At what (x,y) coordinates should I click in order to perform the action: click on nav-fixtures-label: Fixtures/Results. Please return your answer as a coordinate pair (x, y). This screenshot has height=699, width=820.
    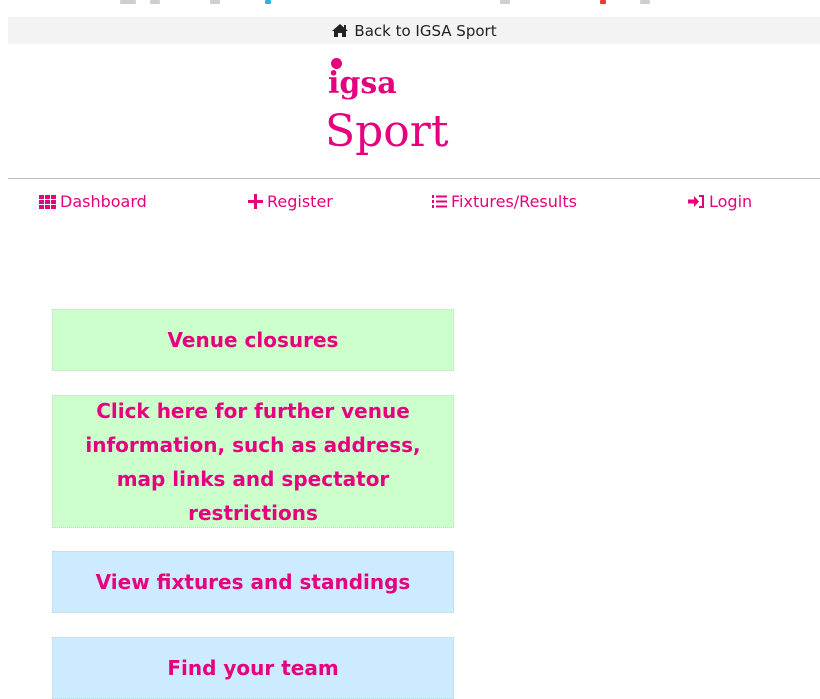
    Looking at the image, I should click on (514, 201).